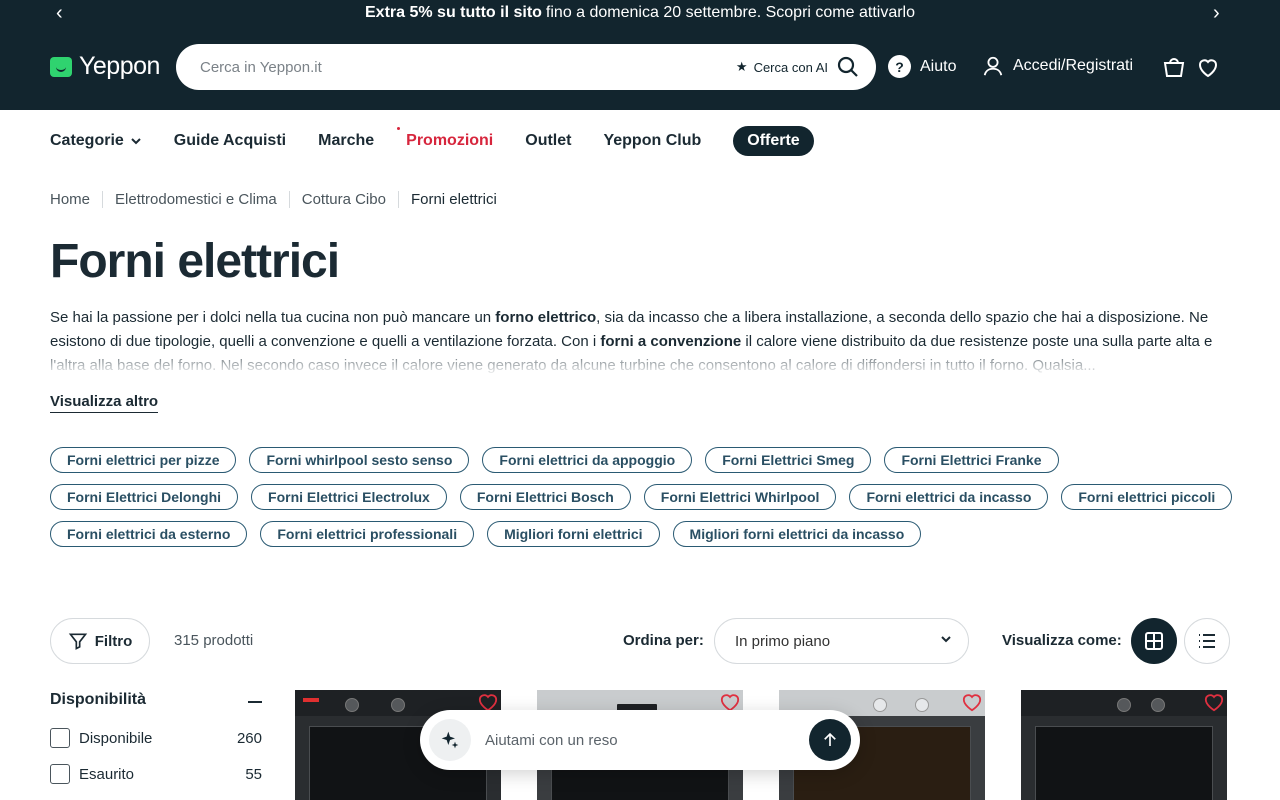  What do you see at coordinates (545, 497) in the screenshot?
I see `tag-chip: Forni Elettrici Bosch` at bounding box center [545, 497].